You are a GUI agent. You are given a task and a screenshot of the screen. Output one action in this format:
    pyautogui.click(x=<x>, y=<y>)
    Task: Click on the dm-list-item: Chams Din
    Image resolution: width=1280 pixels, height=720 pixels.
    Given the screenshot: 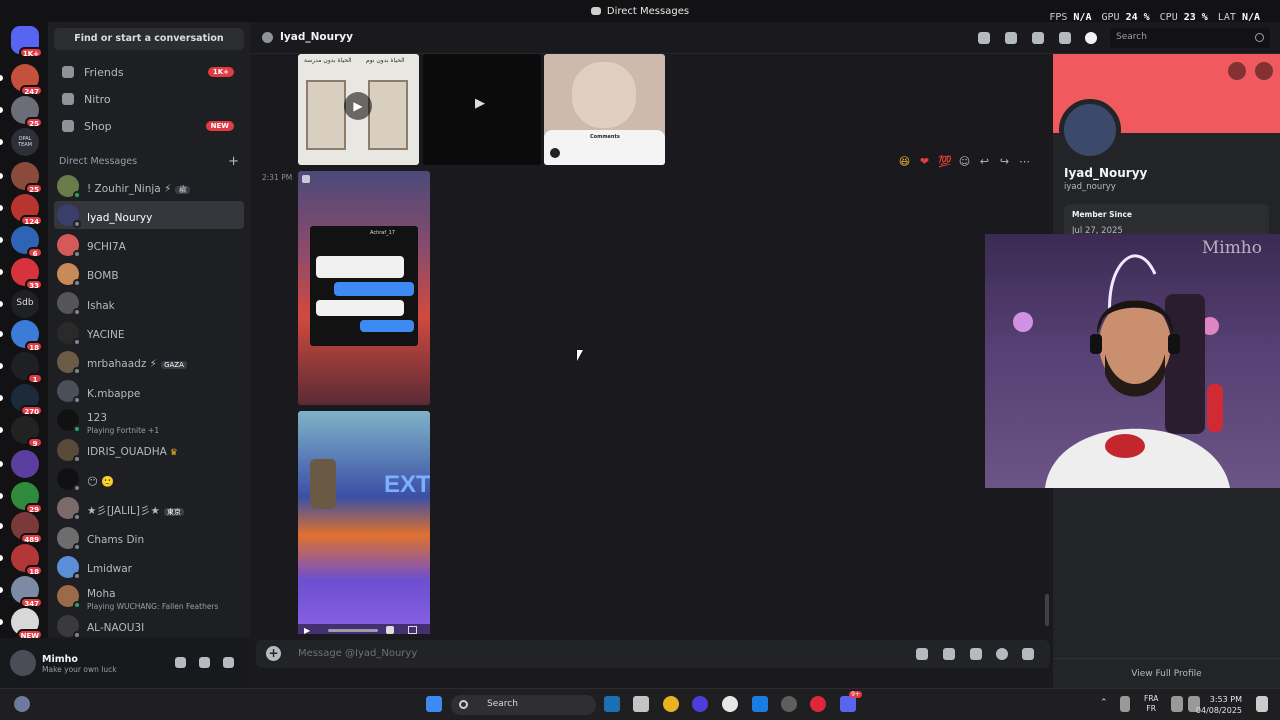 What is the action you would take?
    pyautogui.click(x=149, y=538)
    